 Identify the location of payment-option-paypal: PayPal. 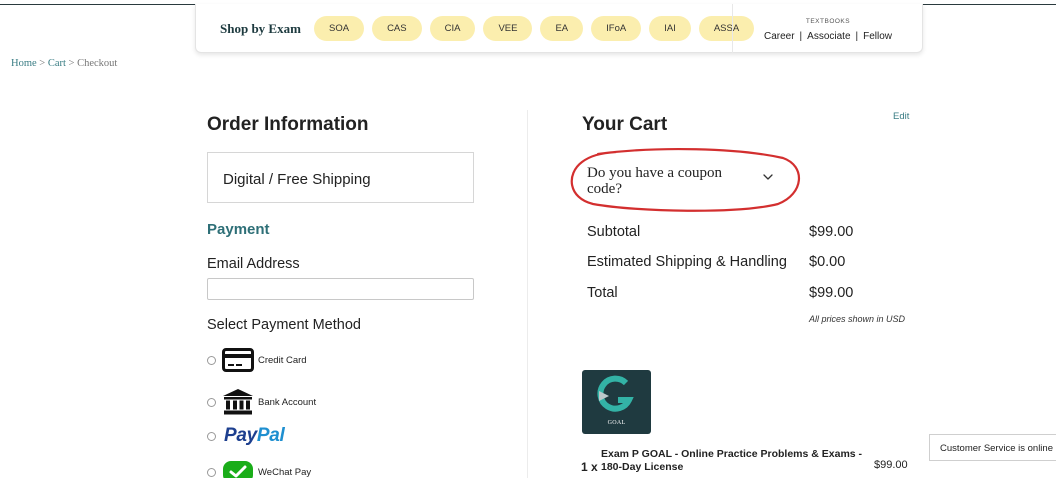
(246, 436).